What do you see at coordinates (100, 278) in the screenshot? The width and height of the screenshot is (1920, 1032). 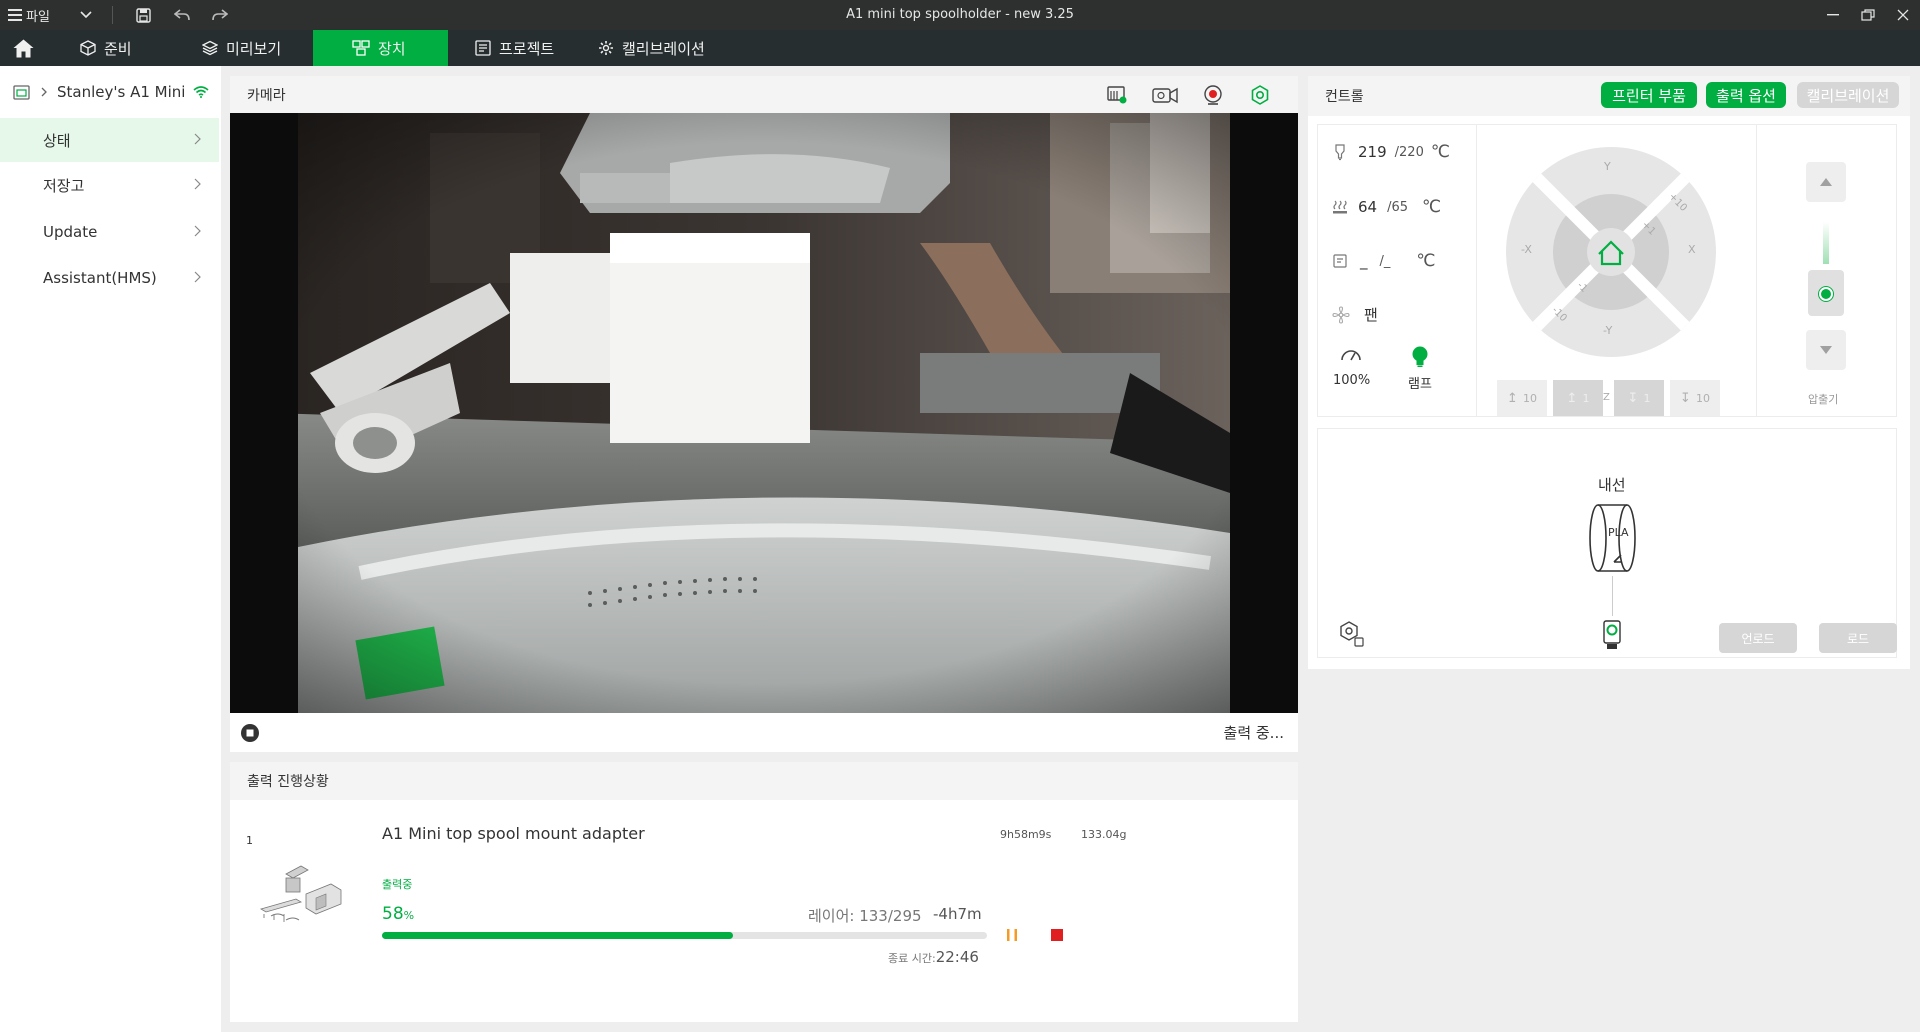 I see `sidebar-item-label: Assistant(HMS)` at bounding box center [100, 278].